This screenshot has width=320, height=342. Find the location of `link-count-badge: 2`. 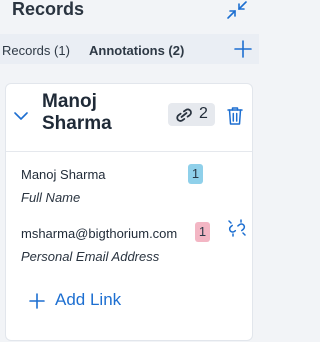

link-count-badge: 2 is located at coordinates (191, 114).